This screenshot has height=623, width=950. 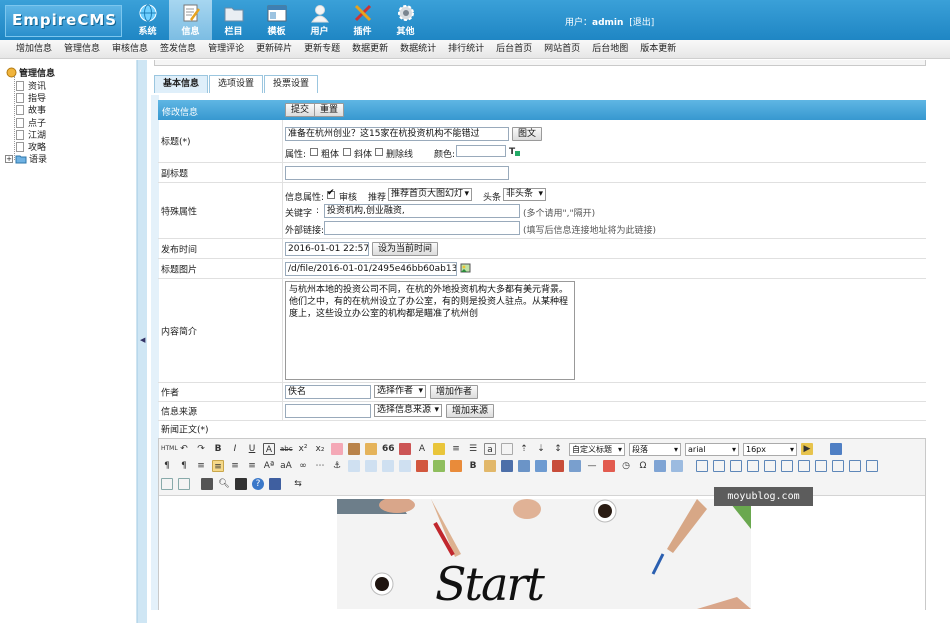 What do you see at coordinates (347, 152) in the screenshot?
I see `italic-checkbox` at bounding box center [347, 152].